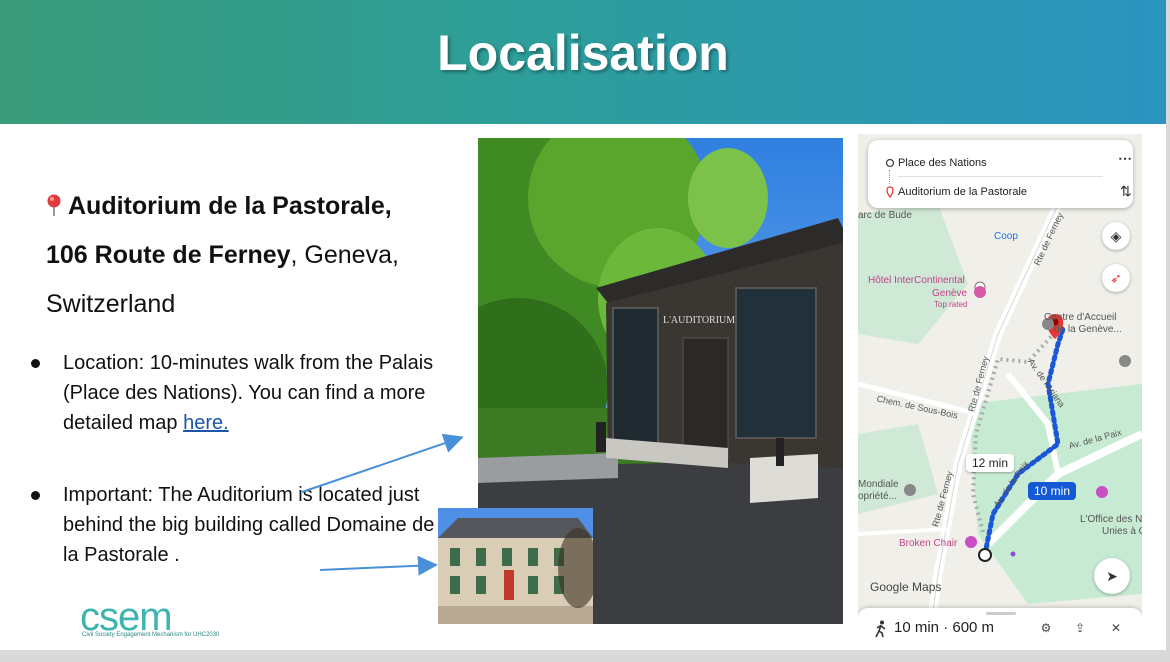 Image resolution: width=1170 pixels, height=662 pixels. Describe the element at coordinates (1126, 191) in the screenshot. I see `swap-directions-icon: ⇅` at that location.